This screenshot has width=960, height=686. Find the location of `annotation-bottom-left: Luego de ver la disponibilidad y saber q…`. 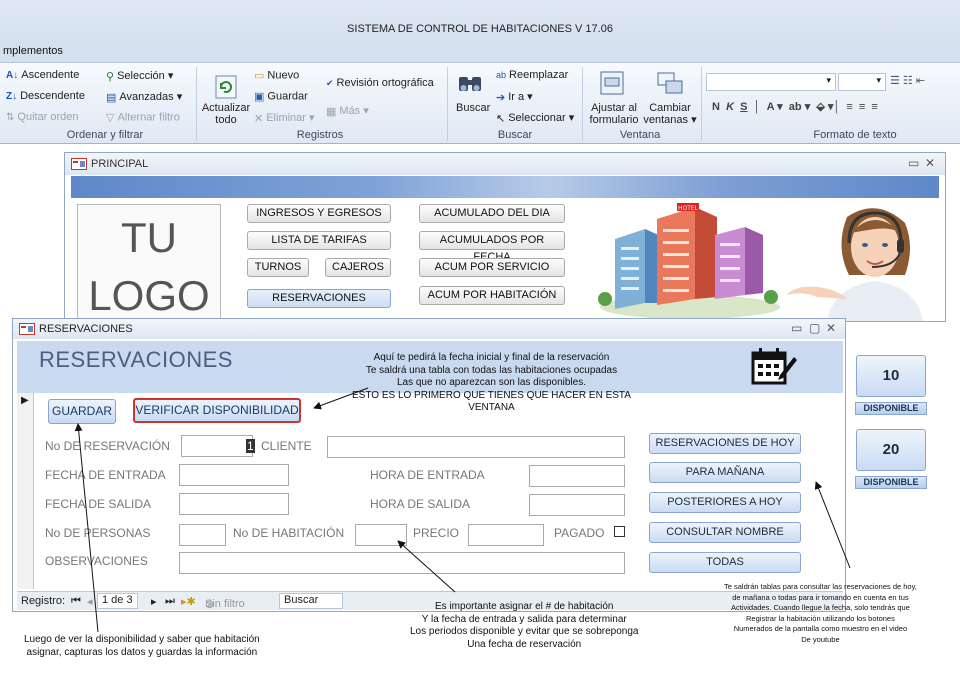

annotation-bottom-left: Luego de ver la disponibilidad y saber q… is located at coordinates (142, 646).